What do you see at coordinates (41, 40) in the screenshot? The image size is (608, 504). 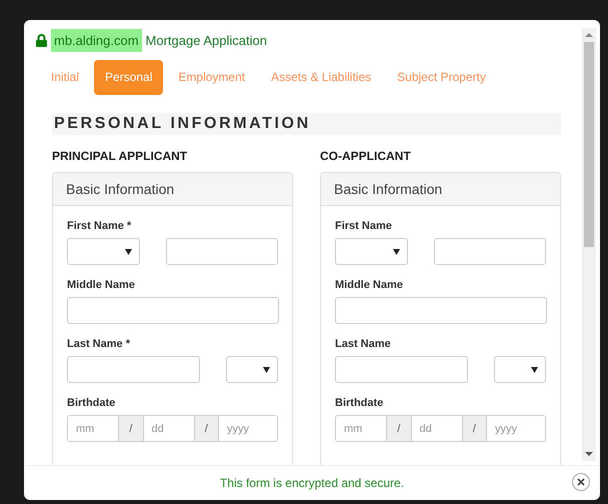 I see `padlock-icon` at bounding box center [41, 40].